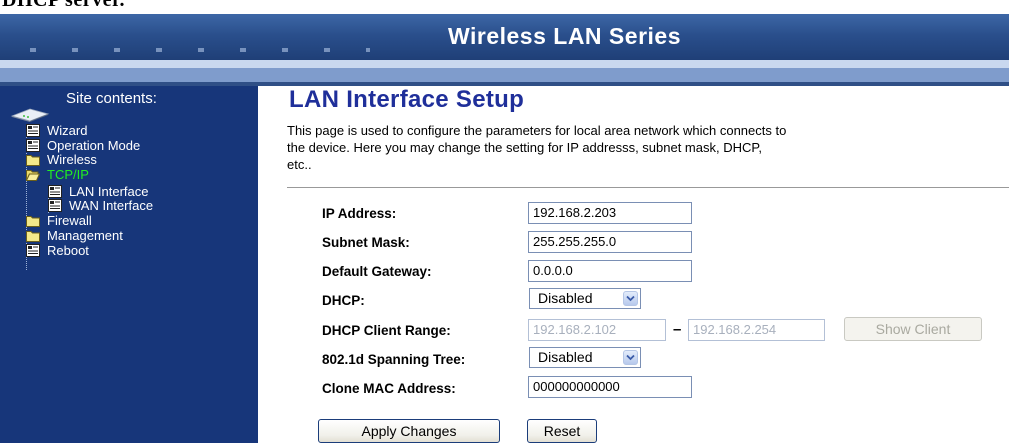 The width and height of the screenshot is (1009, 443). Describe the element at coordinates (610, 242) in the screenshot. I see `subnet-mask-input: 255.255.255.0` at that location.